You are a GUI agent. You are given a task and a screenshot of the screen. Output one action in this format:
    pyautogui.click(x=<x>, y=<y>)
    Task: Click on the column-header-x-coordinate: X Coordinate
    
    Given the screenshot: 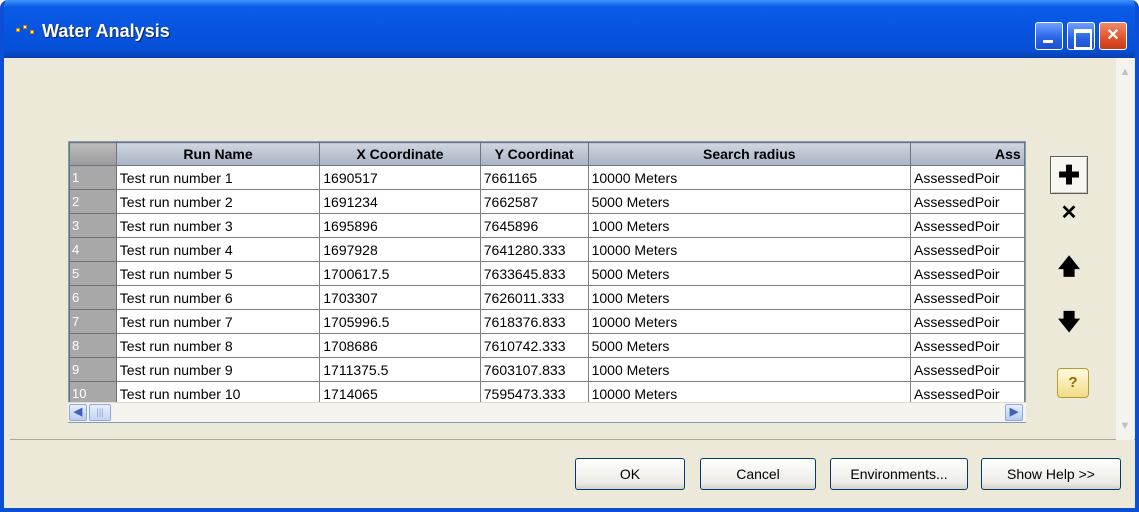 What is the action you would take?
    pyautogui.click(x=400, y=154)
    